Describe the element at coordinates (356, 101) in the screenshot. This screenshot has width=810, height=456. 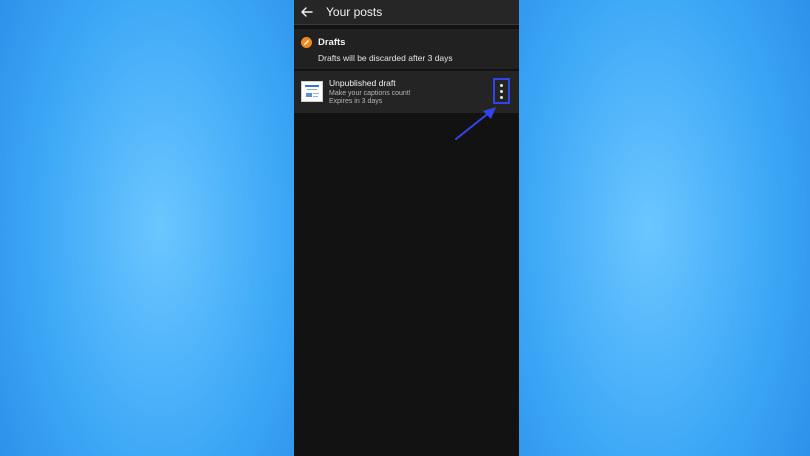
I see `draft-expiry: Expires in 3 days` at that location.